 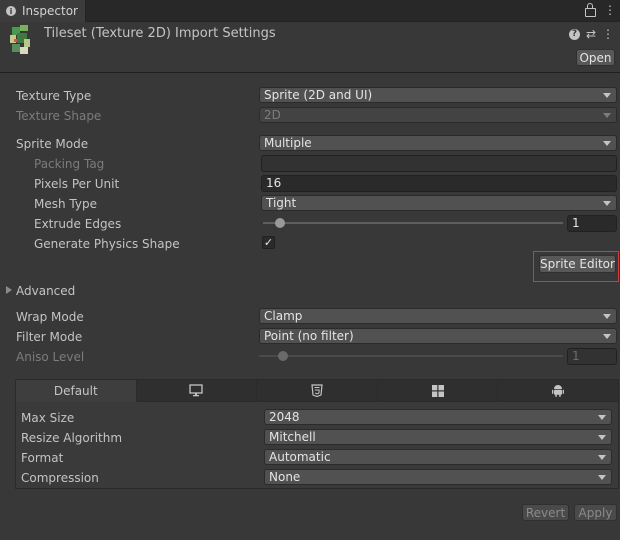 I want to click on context-menu-icon: ⋮, so click(x=608, y=34).